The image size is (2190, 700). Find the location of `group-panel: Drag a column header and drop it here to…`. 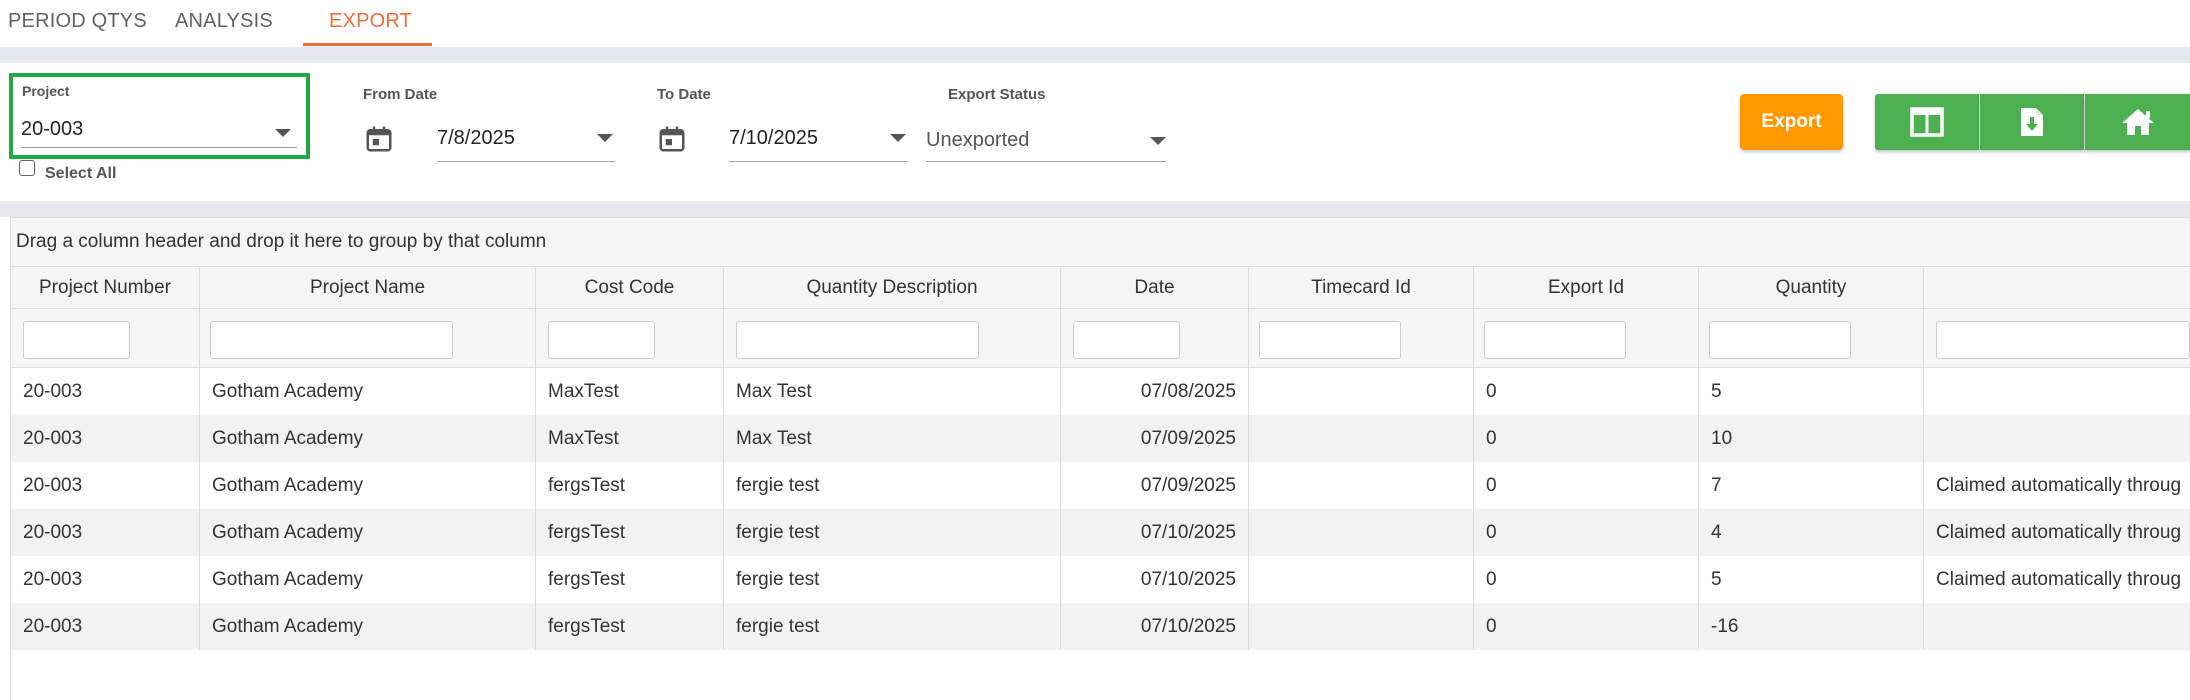

group-panel: Drag a column header and drop it here to… is located at coordinates (1100, 242).